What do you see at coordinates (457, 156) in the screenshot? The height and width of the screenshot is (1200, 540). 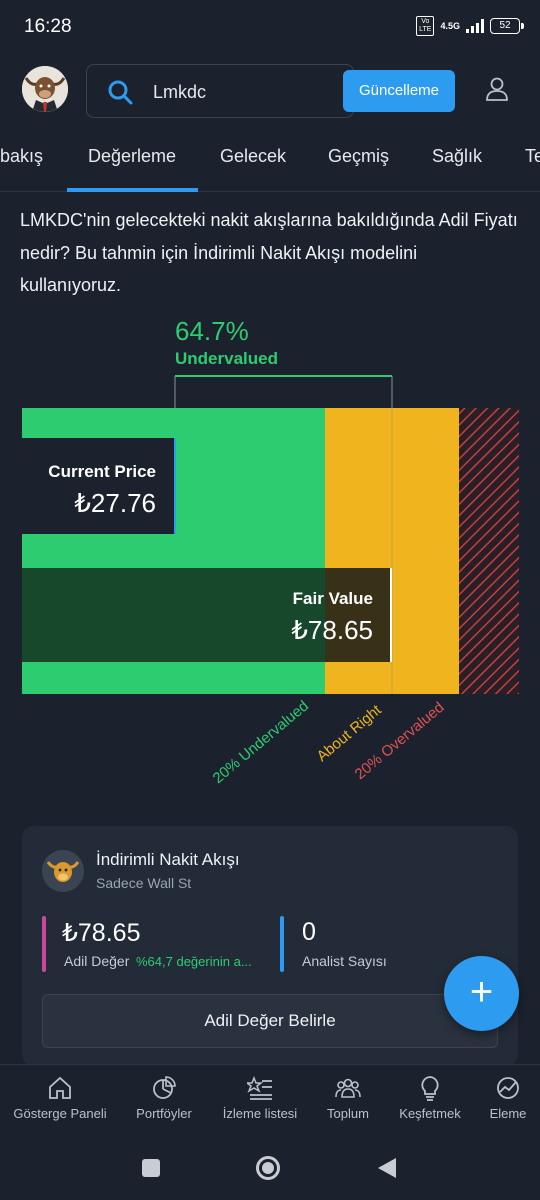 I see `tab-health: Sağlık` at bounding box center [457, 156].